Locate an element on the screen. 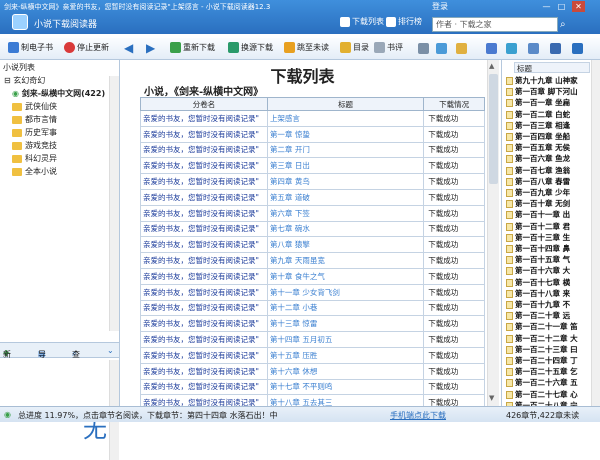 This screenshot has height=460, width=600. collapse-icon: ⊟ is located at coordinates (8, 80).